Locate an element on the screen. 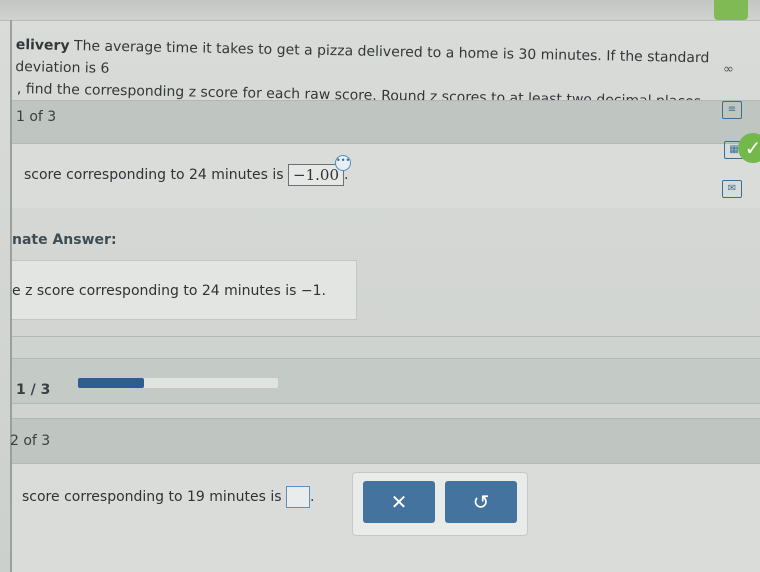 This screenshot has width=760, height=572. part-2-question-text: score corresponding to 19 minutes is is located at coordinates (152, 497).